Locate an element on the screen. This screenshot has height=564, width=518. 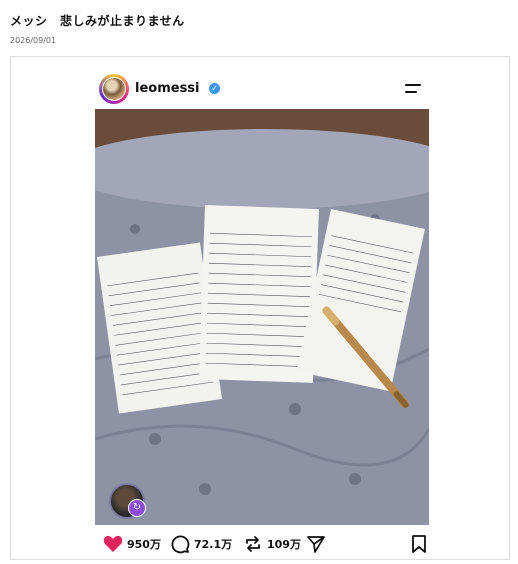
repost-button: 109万 is located at coordinates (272, 544).